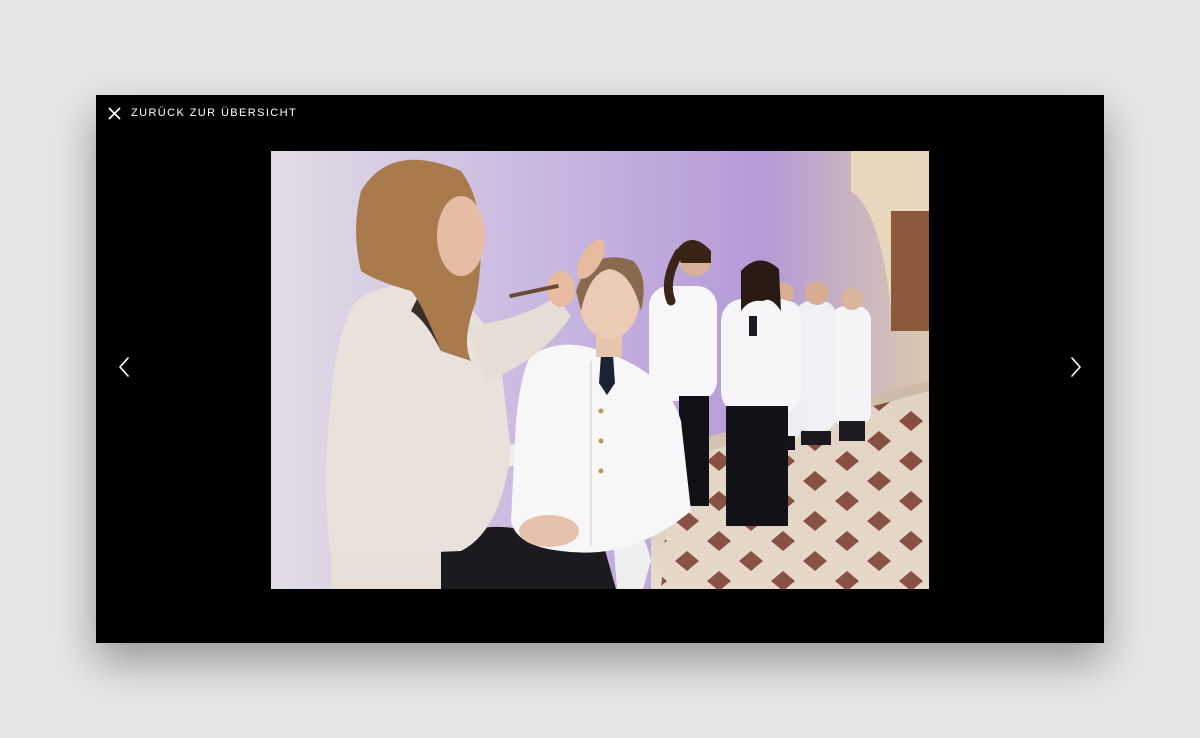 The width and height of the screenshot is (1200, 738). I want to click on chevron-left-icon, so click(124, 369).